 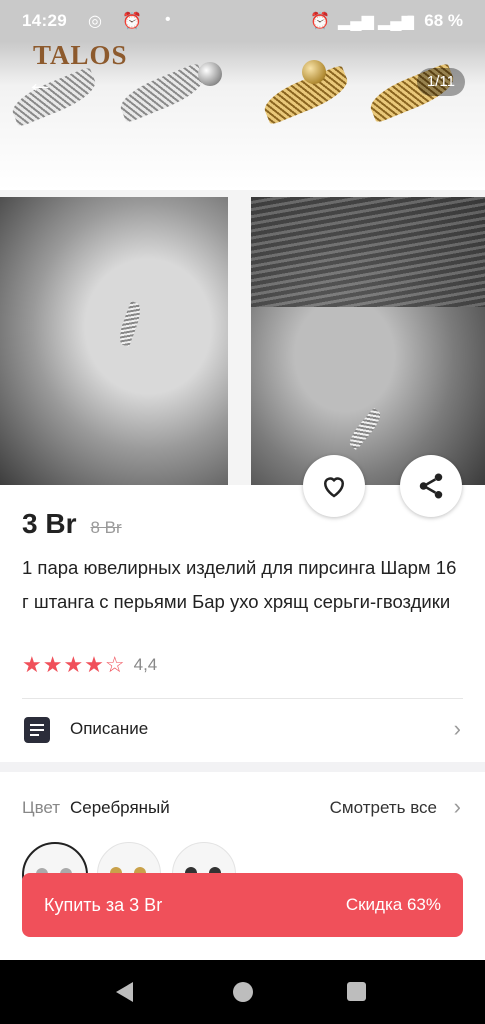 What do you see at coordinates (106, 527) in the screenshot?
I see `old-price: 8 Br` at bounding box center [106, 527].